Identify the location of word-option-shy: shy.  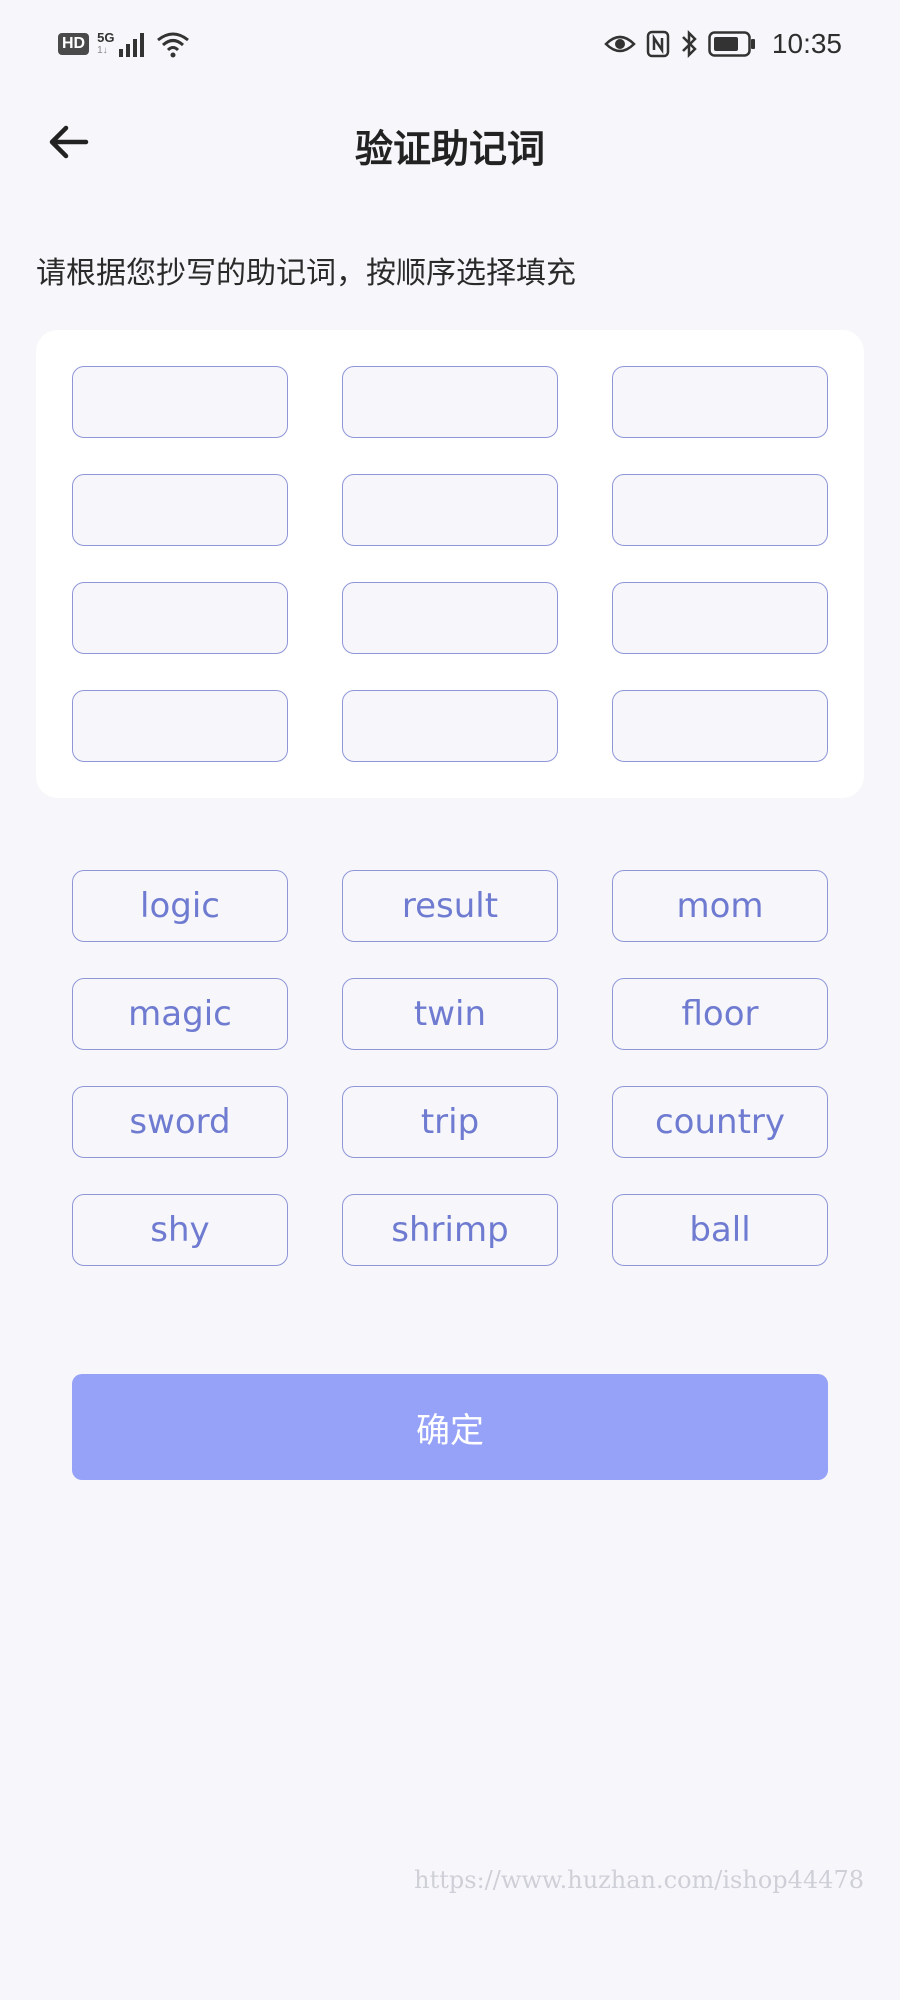
(180, 1230).